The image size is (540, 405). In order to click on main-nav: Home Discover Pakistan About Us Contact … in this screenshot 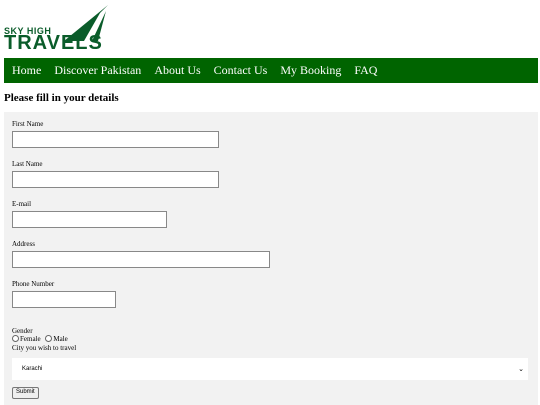, I will do `click(271, 70)`.